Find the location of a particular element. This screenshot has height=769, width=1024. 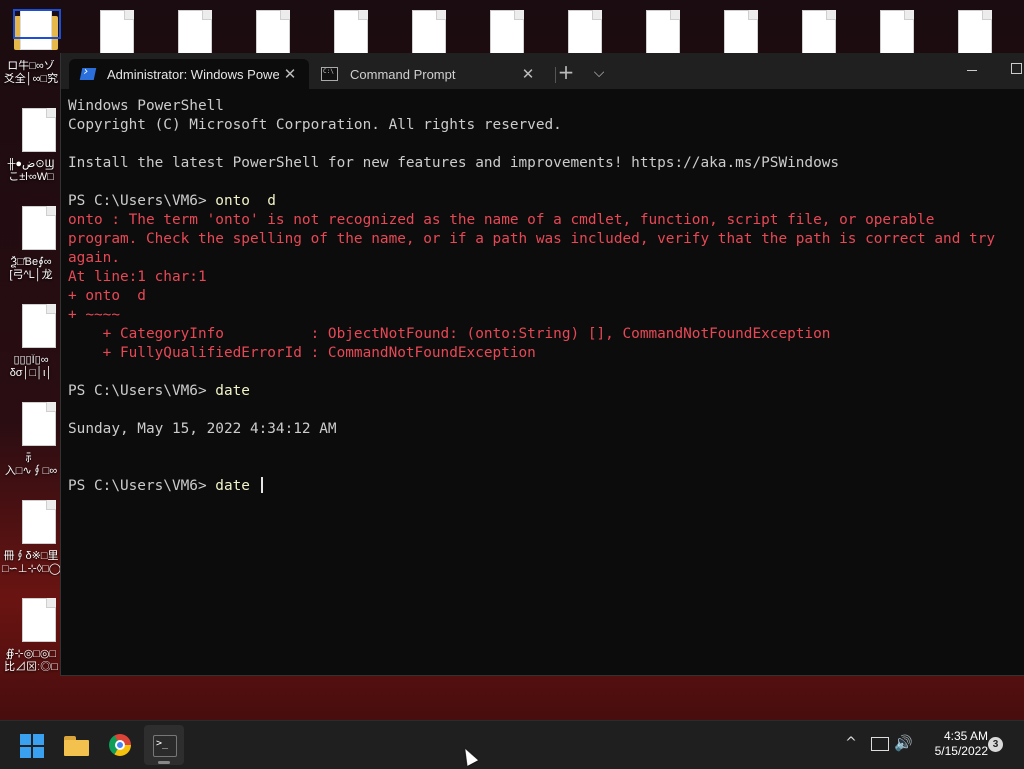

desktop-icon-label: ∯⊹◎□◎□ 比⊿⊠ː◎□ is located at coordinates (31, 660).